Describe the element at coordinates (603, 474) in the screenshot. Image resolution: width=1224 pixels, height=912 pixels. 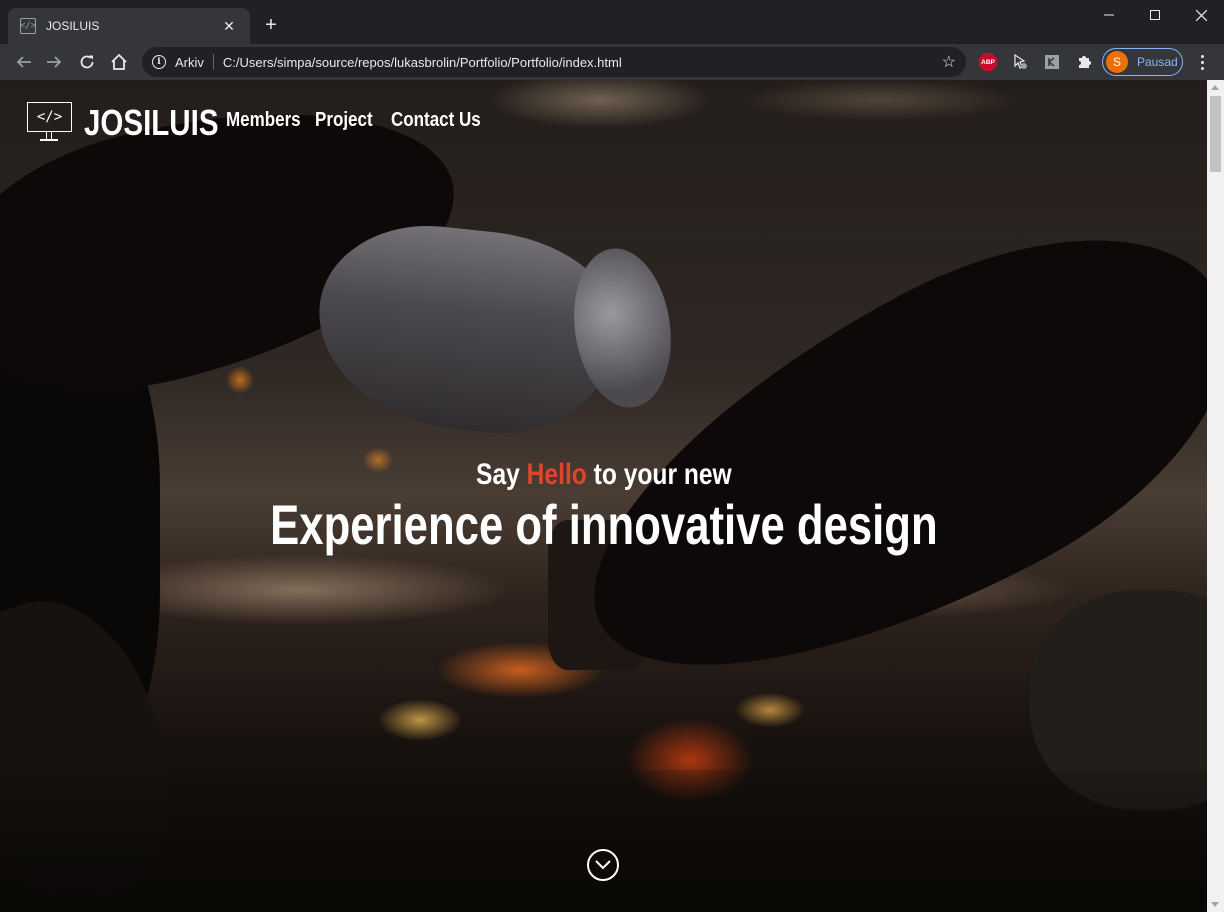
I see `hero-subtitle: Say Hello to your new` at that location.